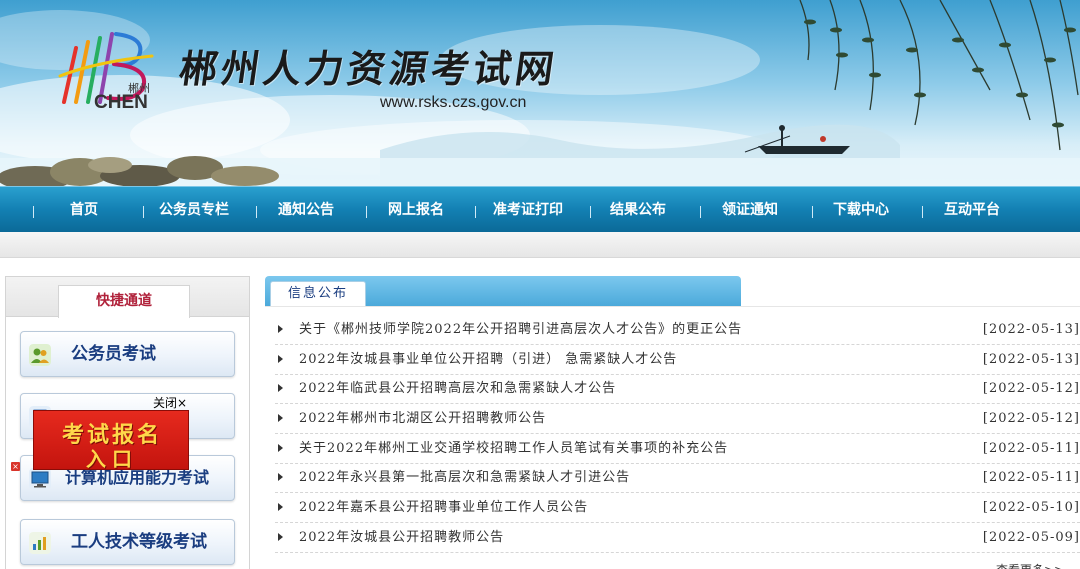 The height and width of the screenshot is (569, 1080). What do you see at coordinates (677, 389) in the screenshot?
I see `news-item: 2022年临武县公开招聘高层次和急需紧缺人才公告 [2022-05-12]` at bounding box center [677, 389].